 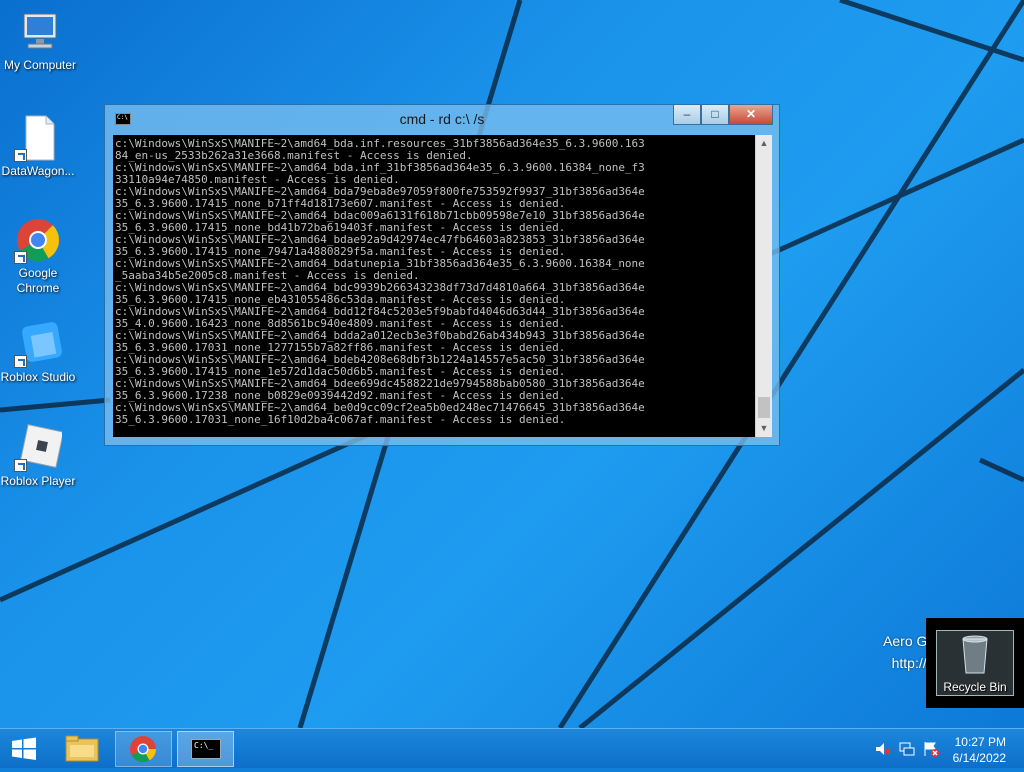 What do you see at coordinates (204, 745) in the screenshot?
I see `cmd-icon-text: C:\_` at bounding box center [204, 745].